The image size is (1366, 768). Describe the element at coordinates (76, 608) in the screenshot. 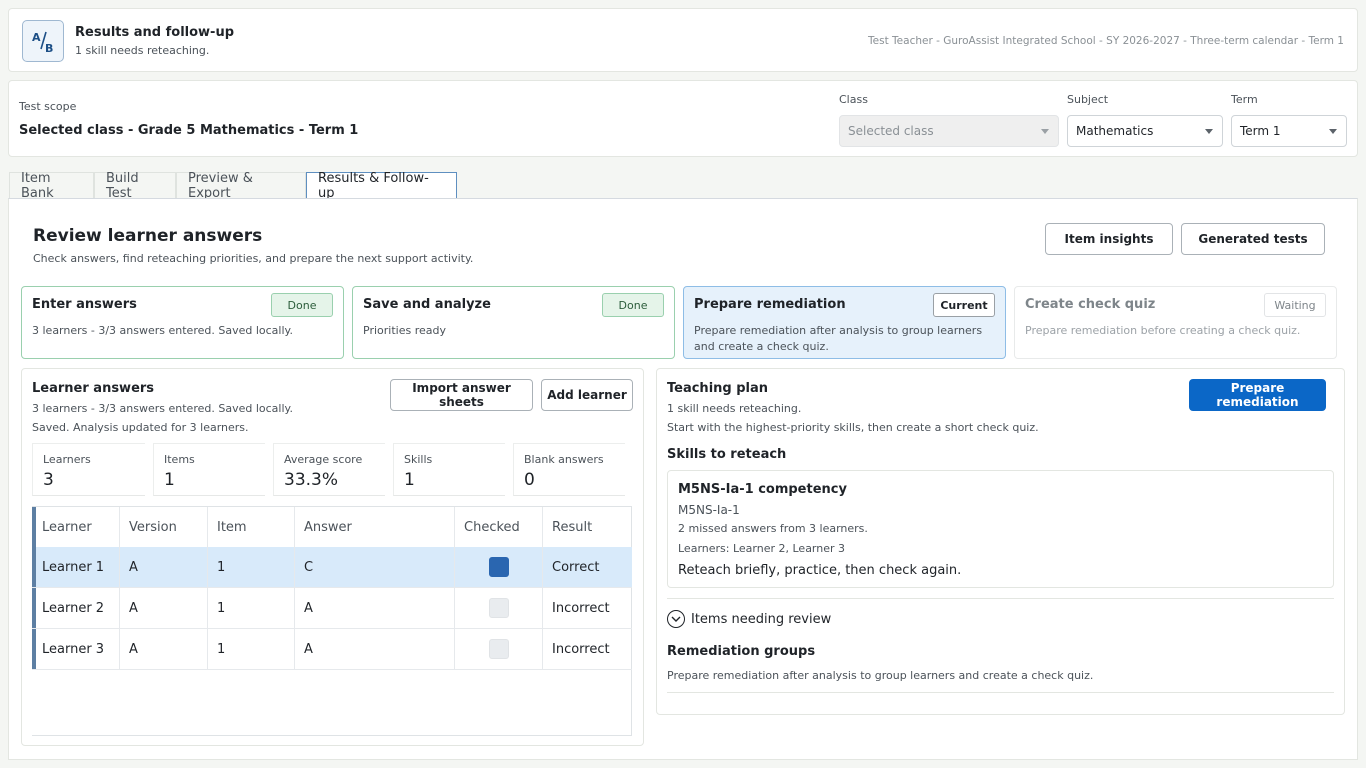

I see `learner-cell: Learner 2` at that location.